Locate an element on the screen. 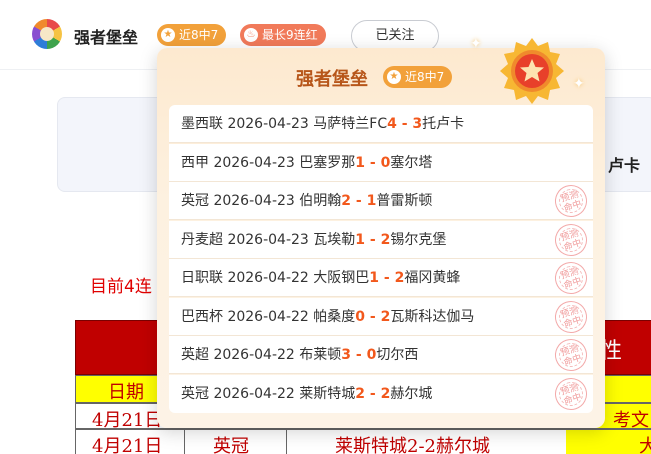 The height and width of the screenshot is (454, 651). home-score: 4 is located at coordinates (392, 124).